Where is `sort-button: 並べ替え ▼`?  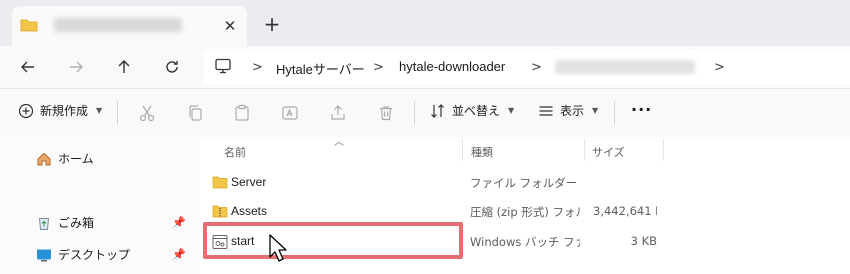
sort-button: 並べ替え ▼ is located at coordinates (472, 110).